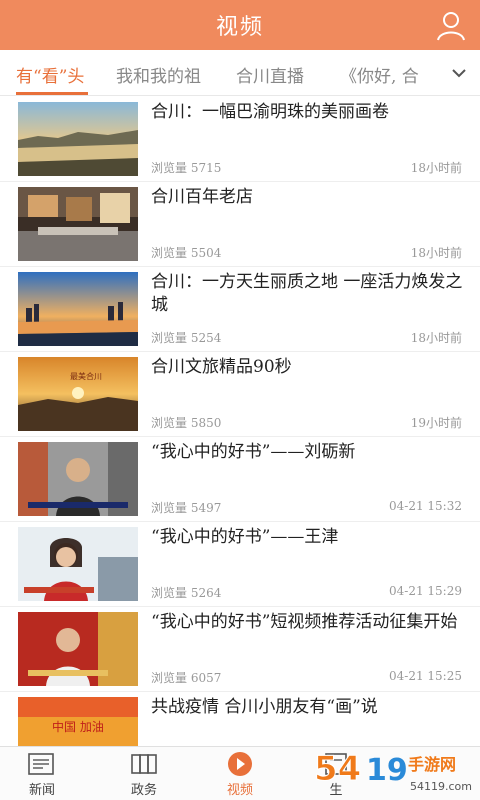 The width and height of the screenshot is (480, 800). I want to click on active-tab-indicator, so click(52, 93).